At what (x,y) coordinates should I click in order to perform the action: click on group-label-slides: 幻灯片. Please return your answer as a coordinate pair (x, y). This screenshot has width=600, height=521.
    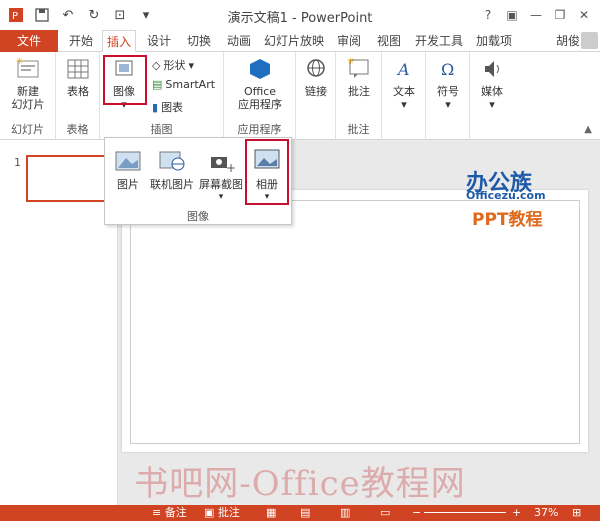
    Looking at the image, I should click on (27, 129).